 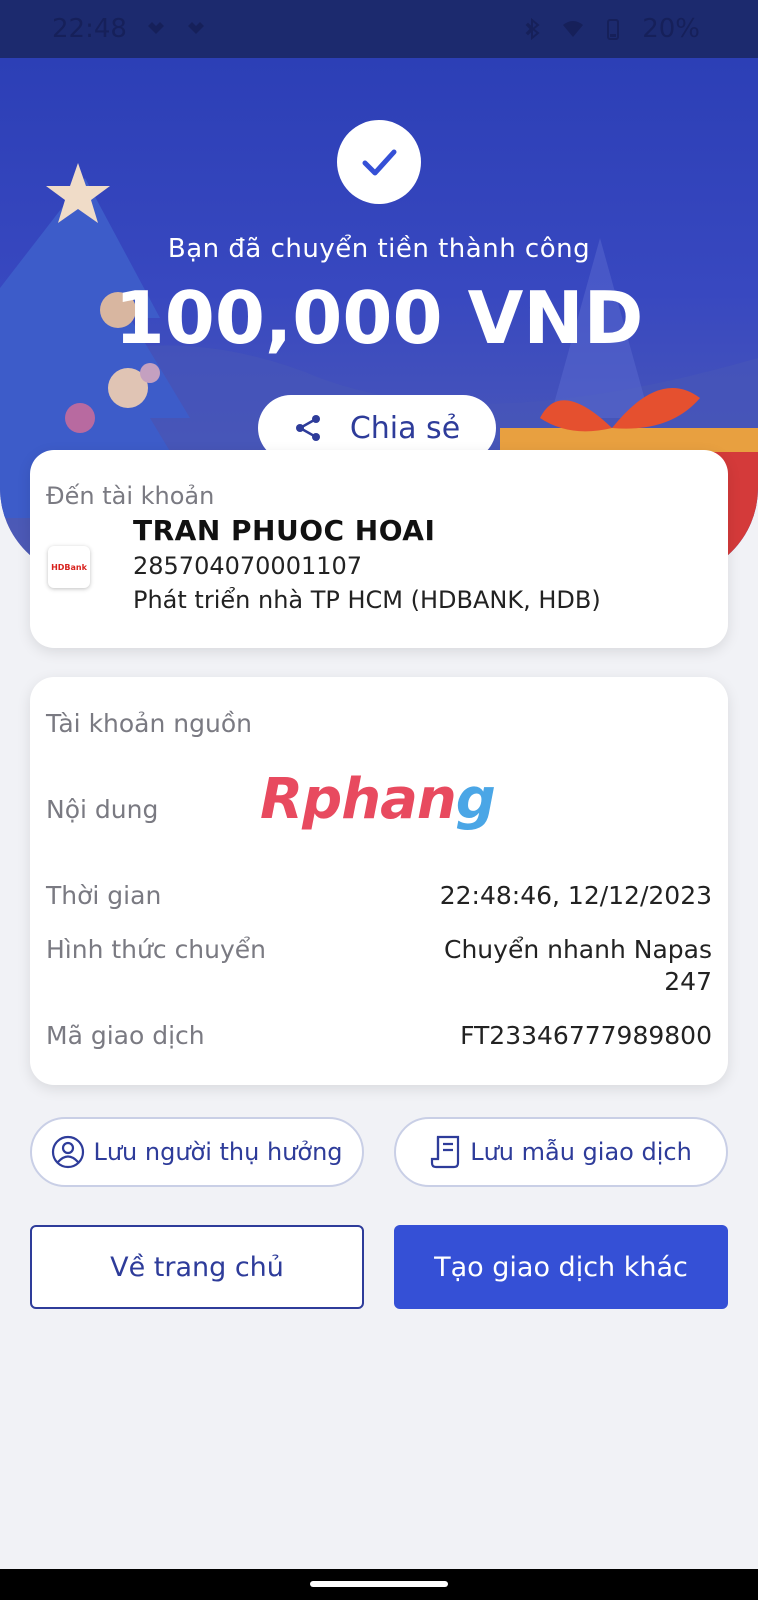 What do you see at coordinates (89, 29) in the screenshot?
I see `status-time: 22:48` at bounding box center [89, 29].